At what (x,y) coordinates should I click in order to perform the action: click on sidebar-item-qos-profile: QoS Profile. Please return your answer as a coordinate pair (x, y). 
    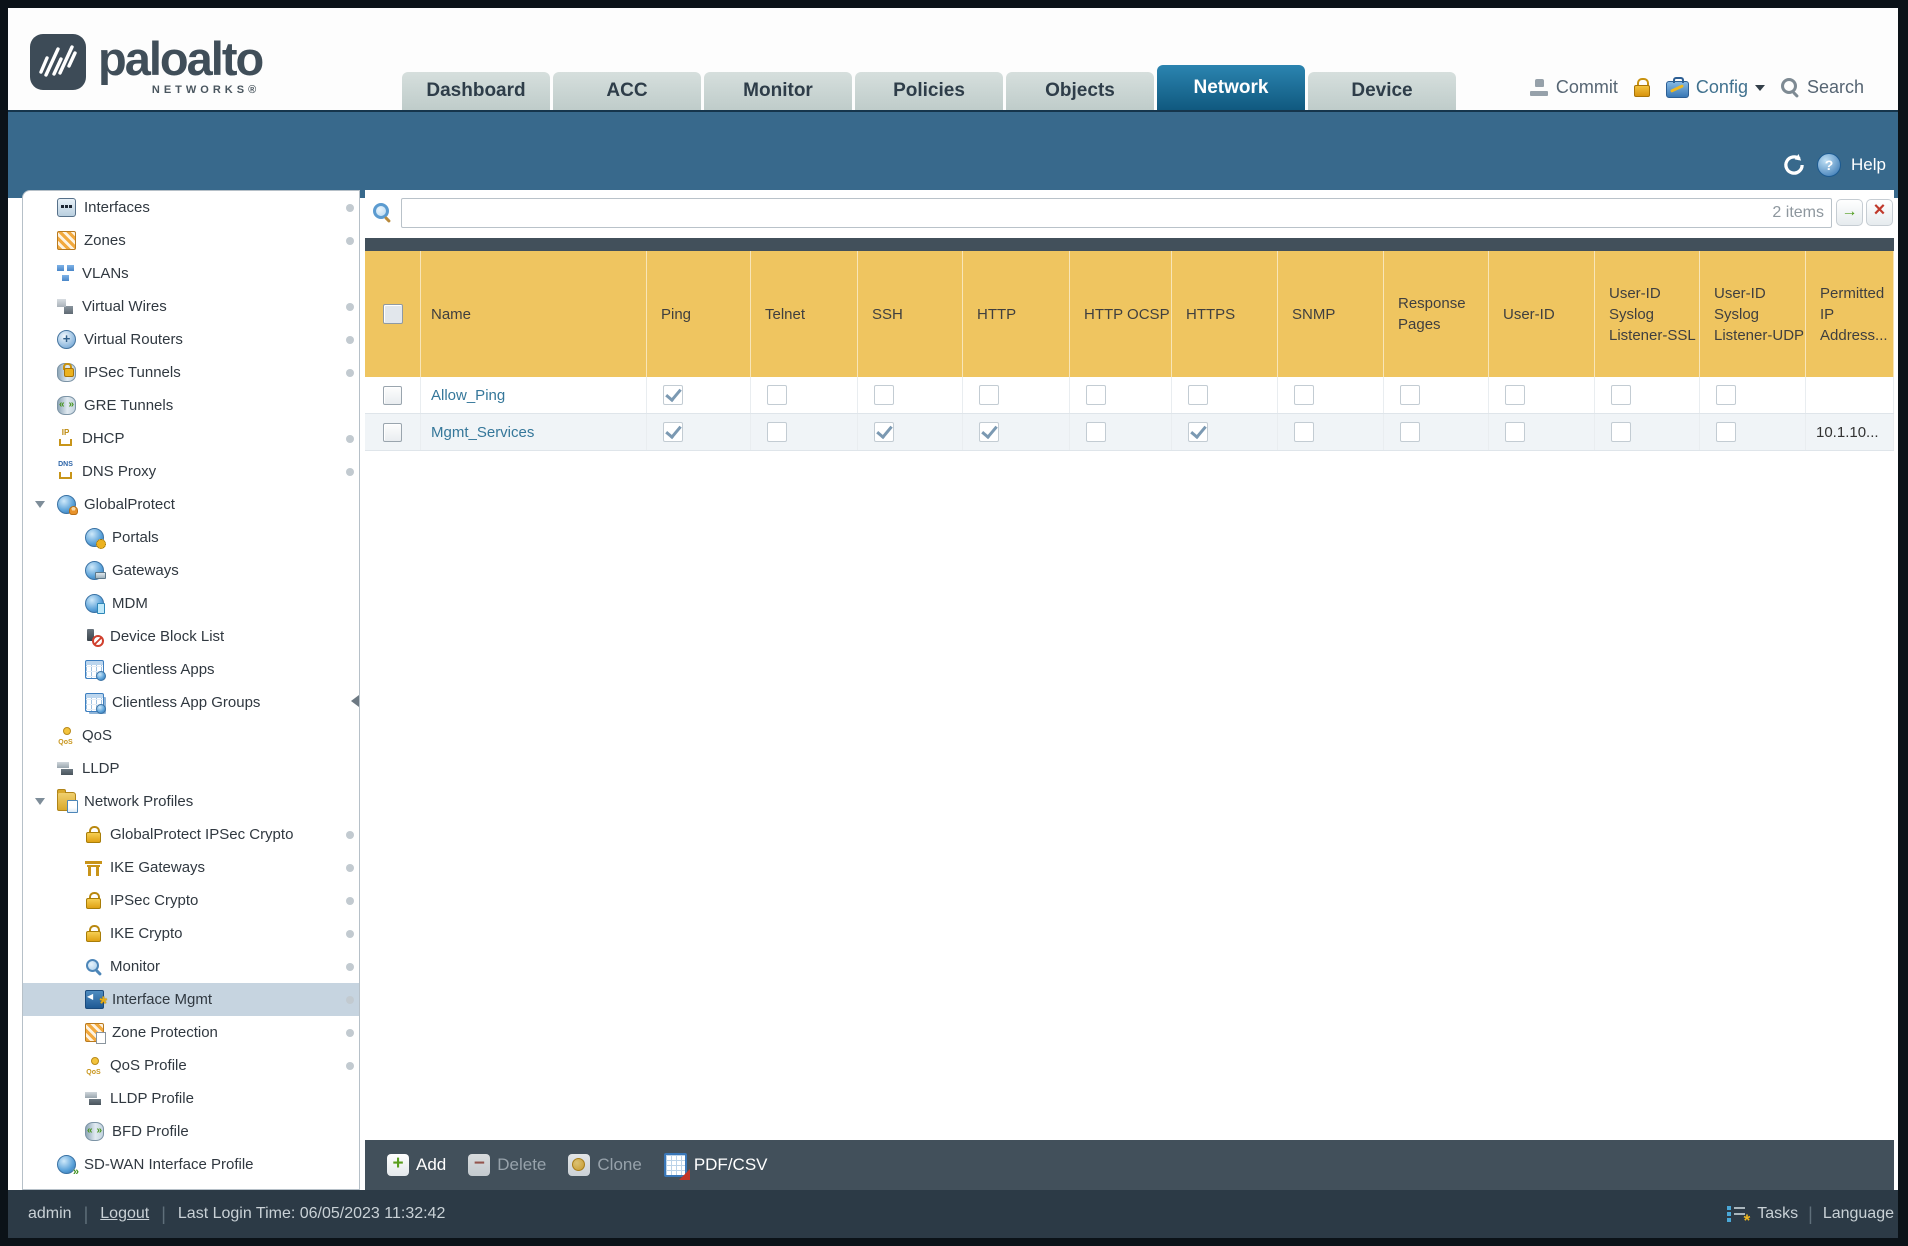
    Looking at the image, I should click on (191, 1065).